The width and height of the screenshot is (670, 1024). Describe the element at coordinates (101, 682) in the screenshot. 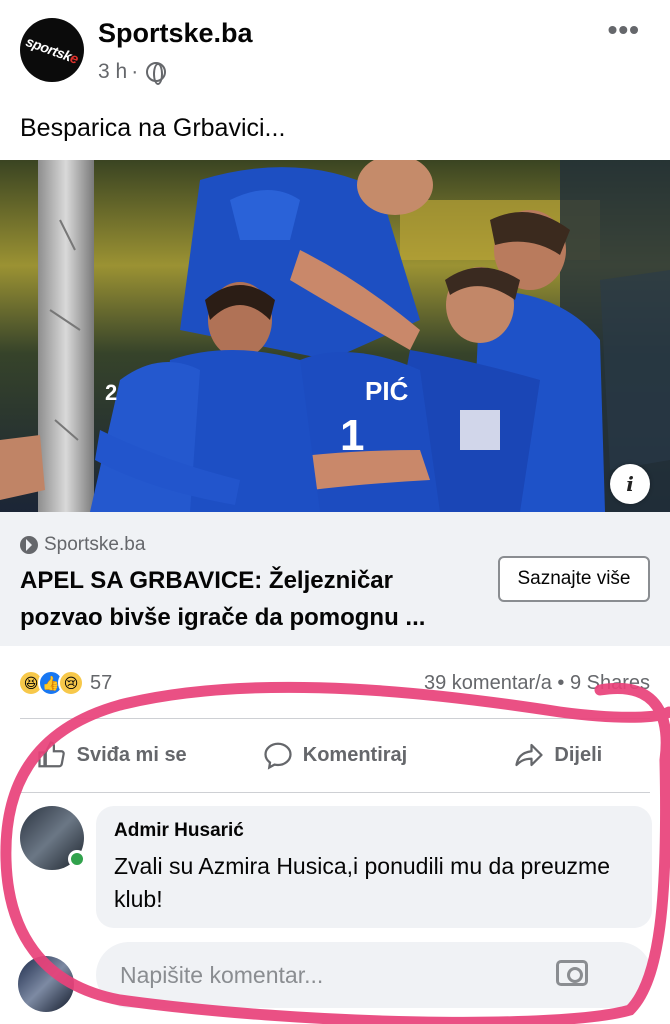

I see `reaction-count: 57` at that location.